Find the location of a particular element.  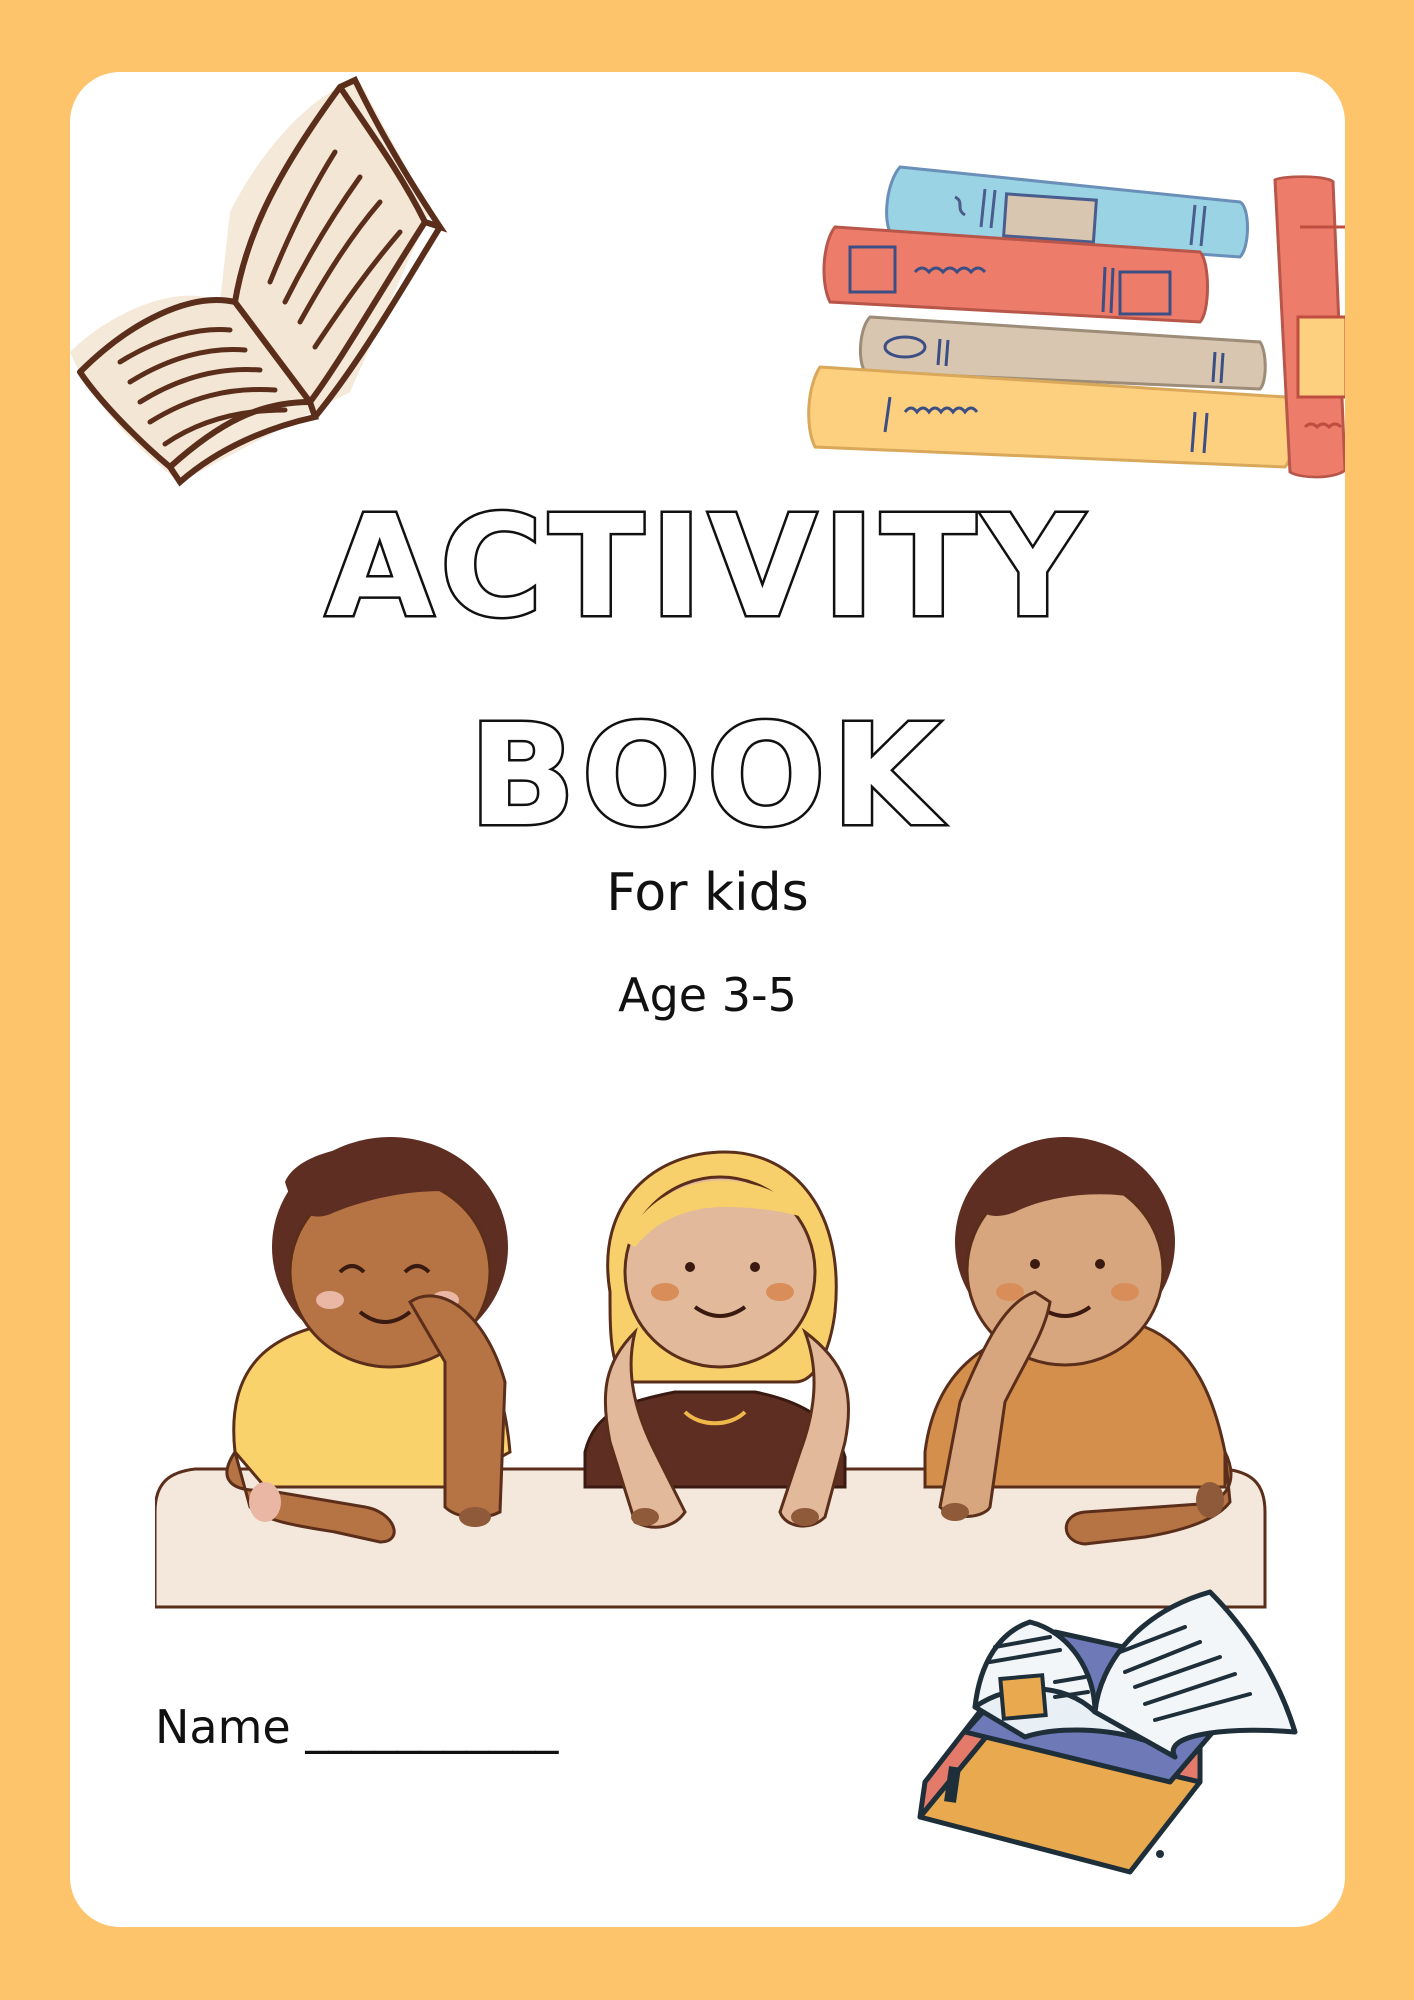

open-book-on-books-icon is located at coordinates (1107, 1732).